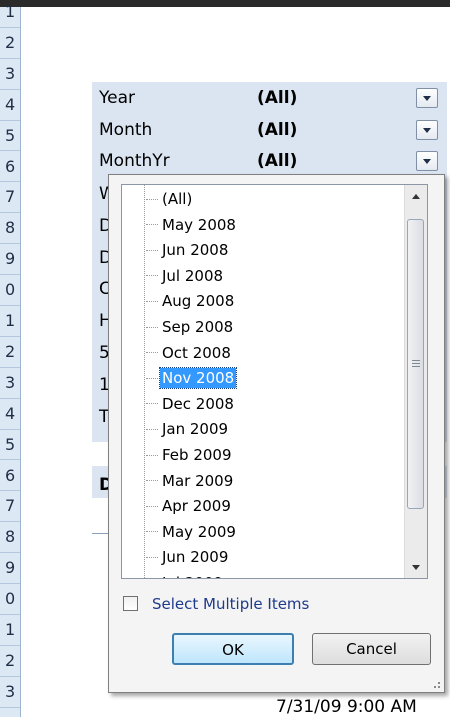 The width and height of the screenshot is (450, 718). What do you see at coordinates (271, 226) in the screenshot?
I see `list-item: May 2008` at bounding box center [271, 226].